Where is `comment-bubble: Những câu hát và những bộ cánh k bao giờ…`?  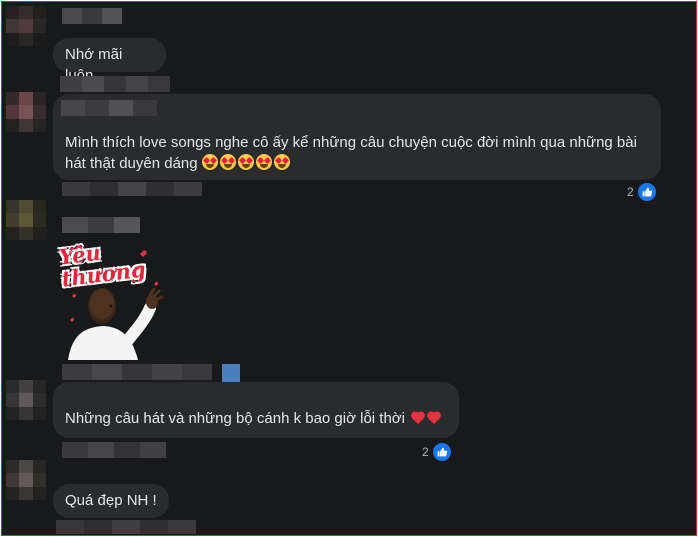
comment-bubble: Những câu hát và những bộ cánh k bao giờ… is located at coordinates (256, 410).